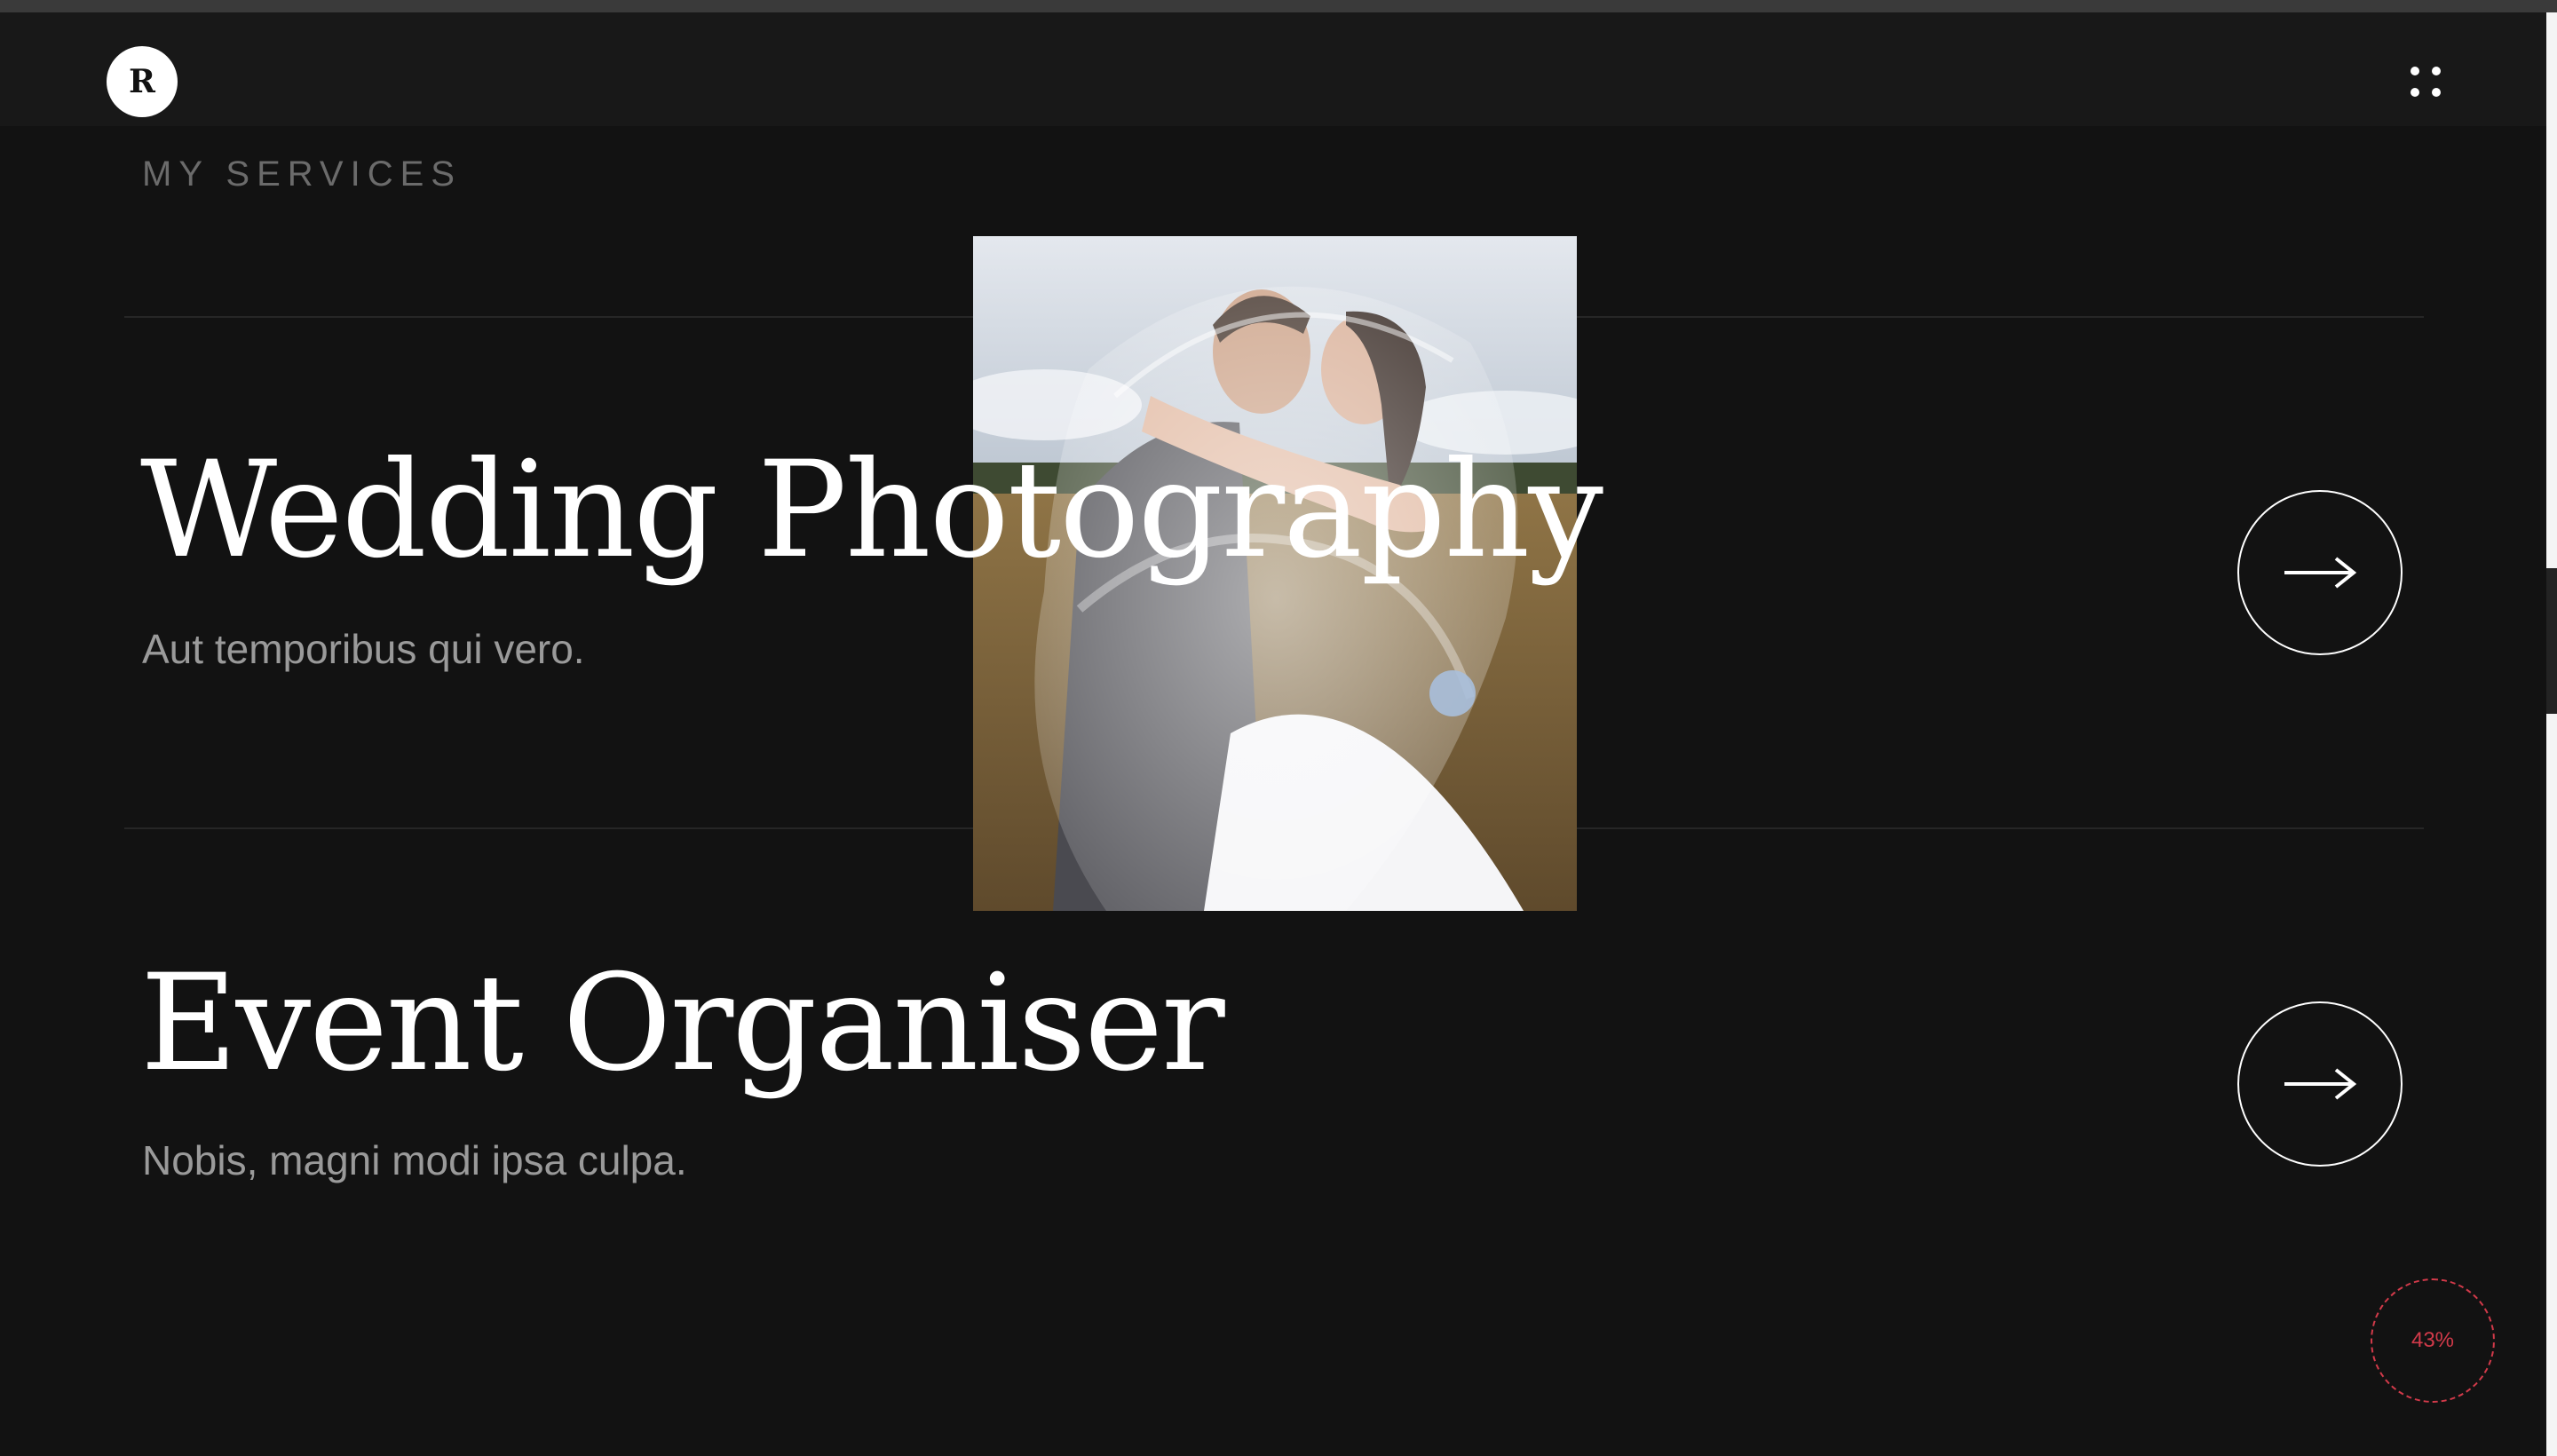 The height and width of the screenshot is (1456, 2557). Describe the element at coordinates (2425, 81) in the screenshot. I see `dots-grid-icon` at that location.